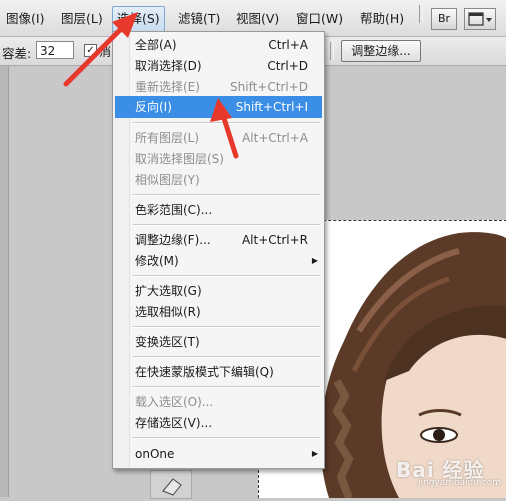  I want to click on menu-item-refine-edge: 调整边缘(F)... Alt+Ctrl+R, so click(218, 240).